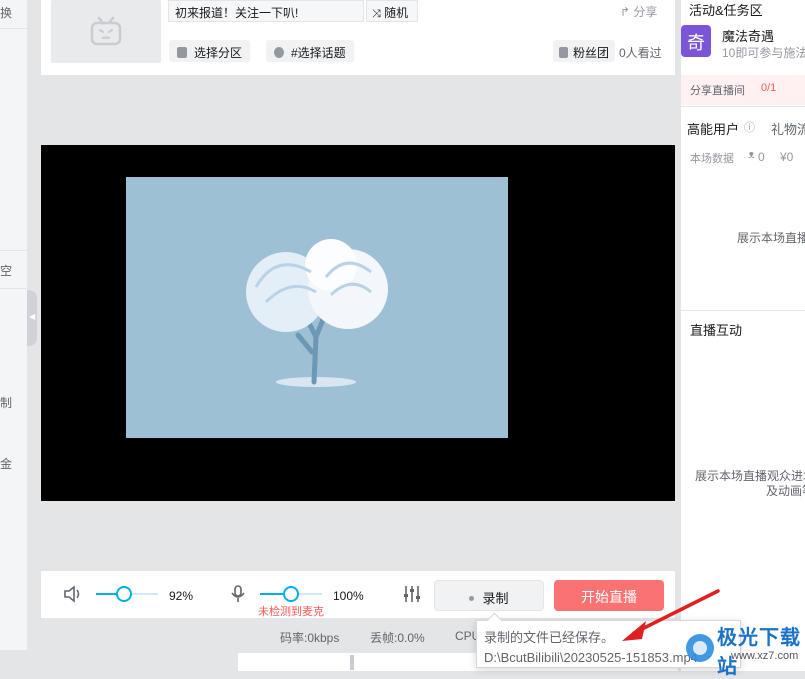  I want to click on bilibili-tv-icon, so click(106, 31).